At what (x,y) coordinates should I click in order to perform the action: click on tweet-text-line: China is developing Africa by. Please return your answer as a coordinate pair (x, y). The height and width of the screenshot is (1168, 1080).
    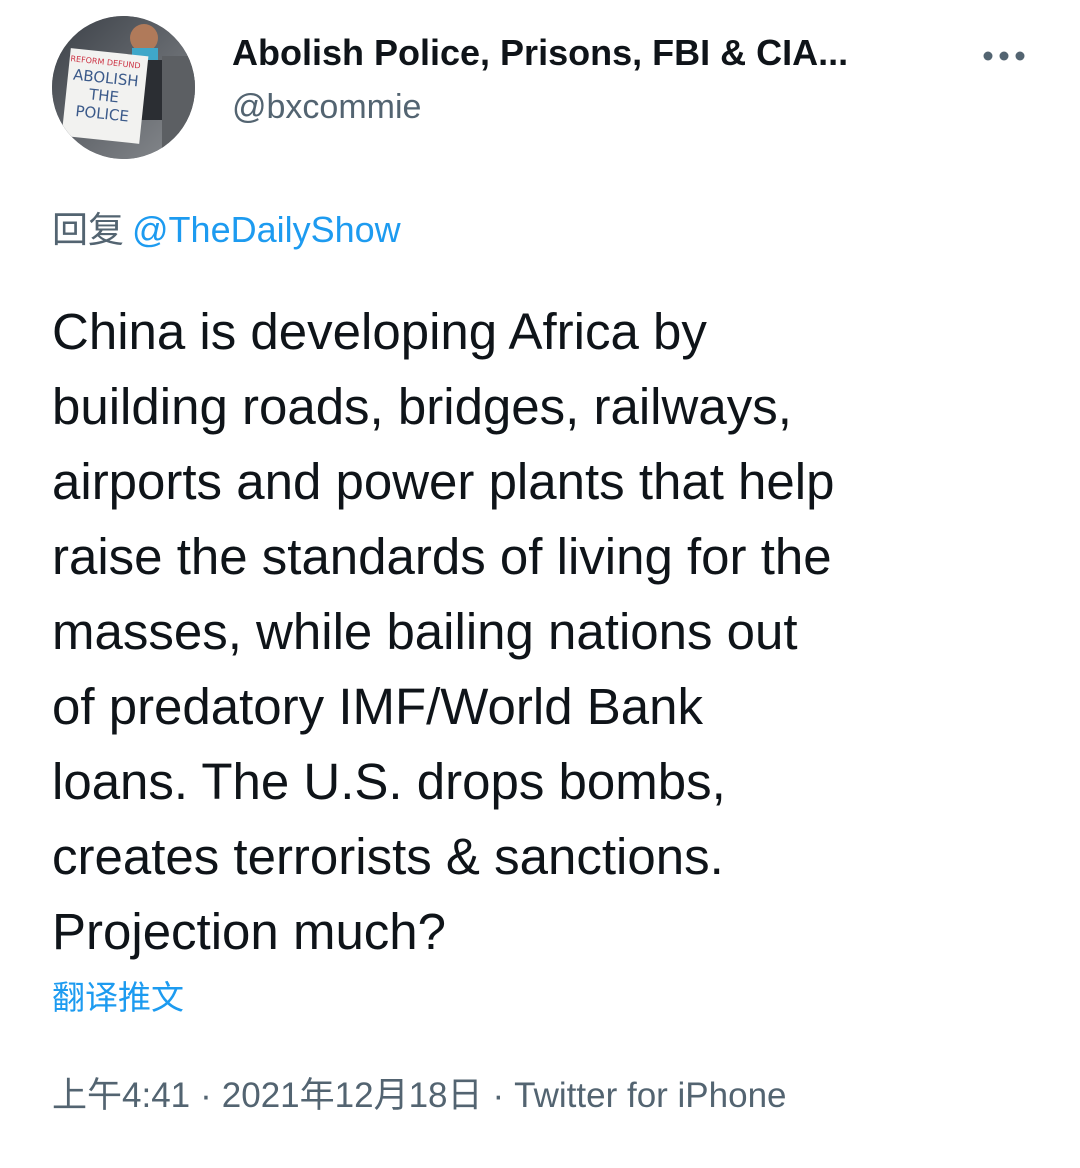
    Looking at the image, I should click on (379, 331).